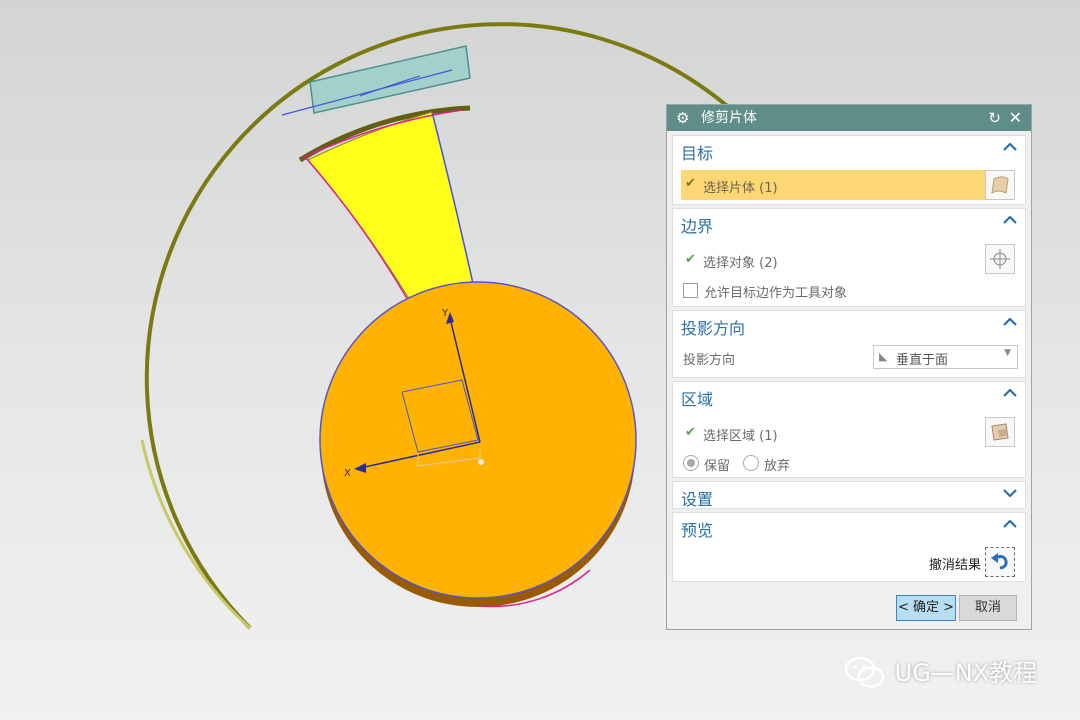 Image resolution: width=1080 pixels, height=720 pixels. I want to click on gear-icon: ⚙, so click(682, 118).